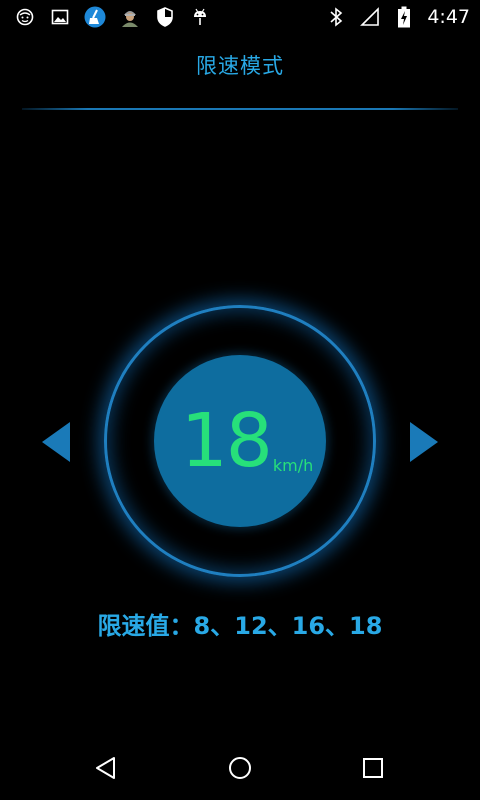  I want to click on recents-button, so click(373, 768).